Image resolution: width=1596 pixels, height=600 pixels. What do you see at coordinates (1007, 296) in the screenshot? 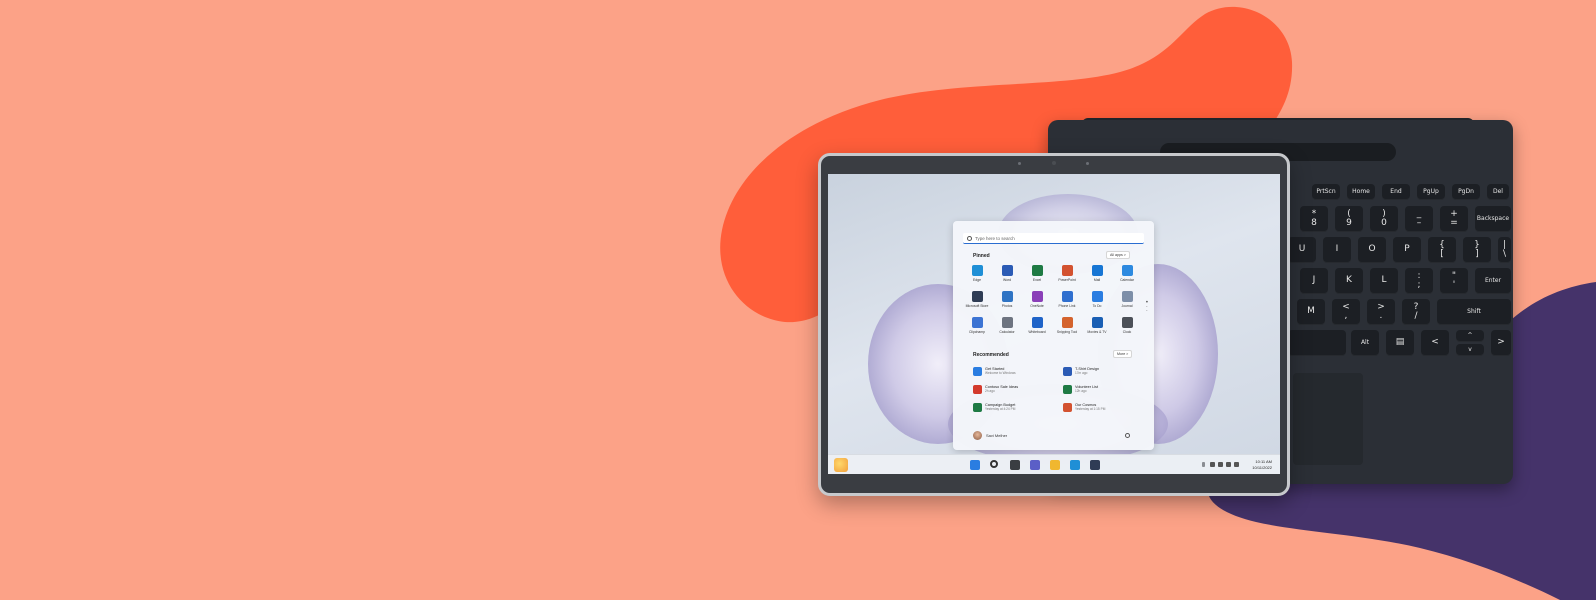
I see `photos-icon` at bounding box center [1007, 296].